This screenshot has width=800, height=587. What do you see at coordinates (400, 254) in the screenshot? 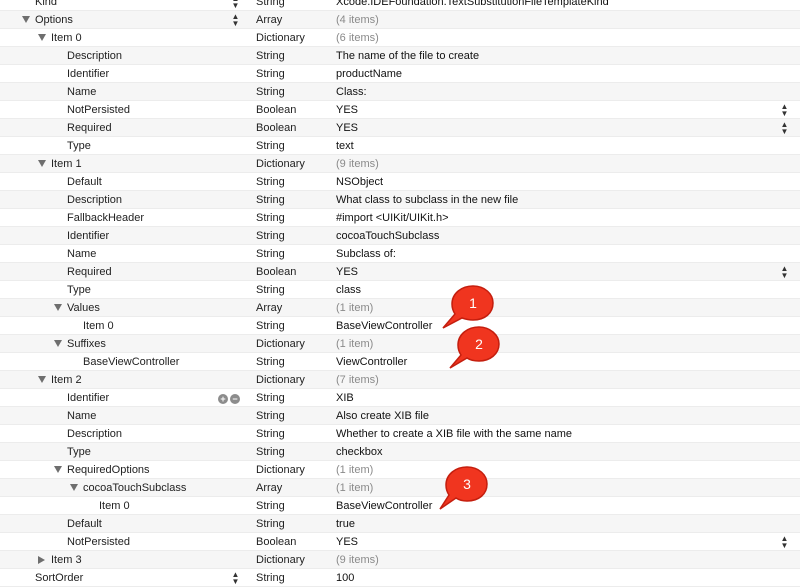
I see `plist-row: Name String Subclass of:` at bounding box center [400, 254].